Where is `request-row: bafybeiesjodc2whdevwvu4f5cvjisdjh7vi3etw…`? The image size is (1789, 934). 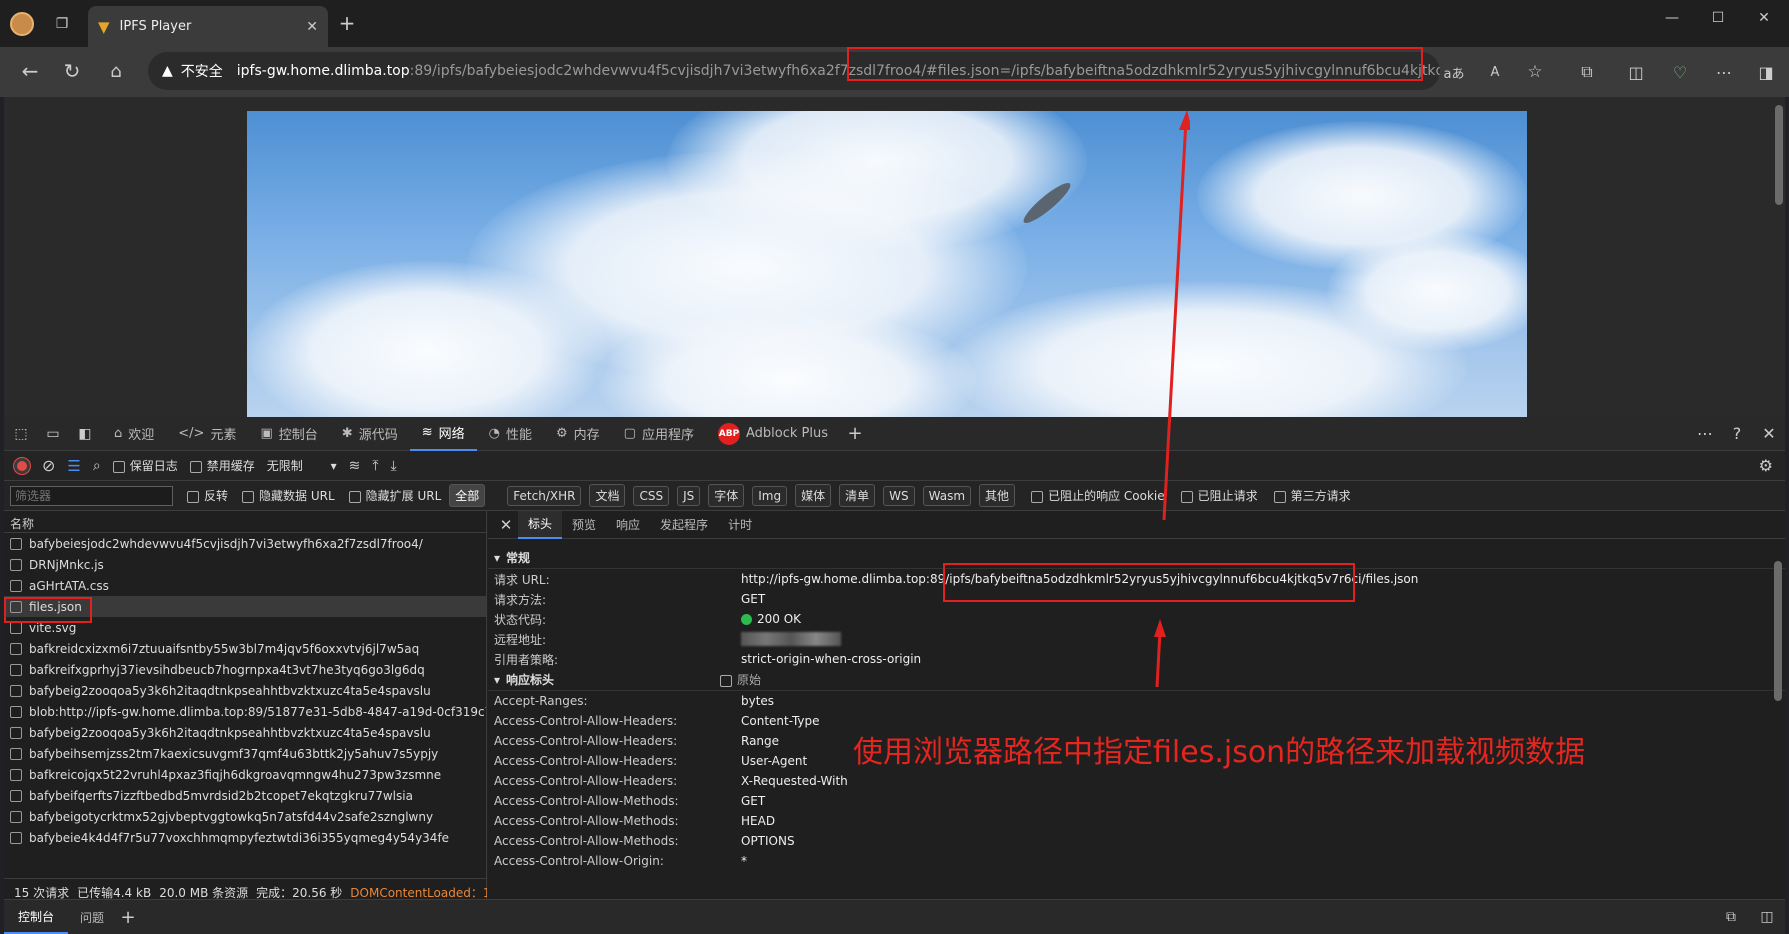 request-row: bafybeiesjodc2whdevwvu4f5cvjisdjh7vi3etw… is located at coordinates (245, 543).